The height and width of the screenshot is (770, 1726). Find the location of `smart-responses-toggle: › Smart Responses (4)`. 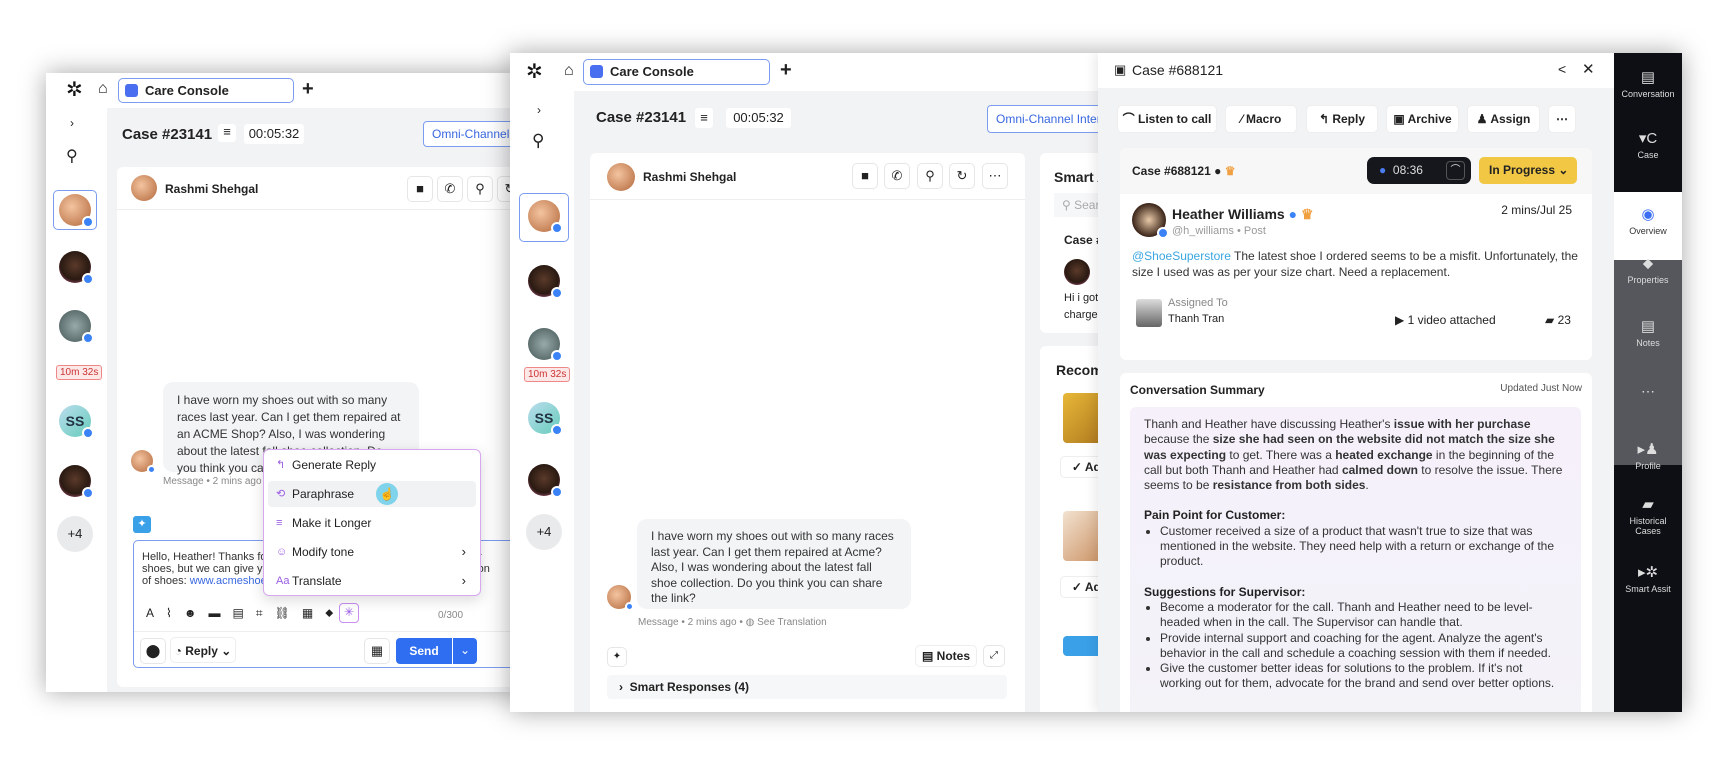

smart-responses-toggle: › Smart Responses (4) is located at coordinates (807, 687).